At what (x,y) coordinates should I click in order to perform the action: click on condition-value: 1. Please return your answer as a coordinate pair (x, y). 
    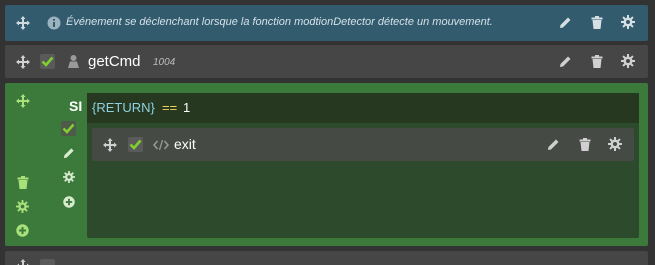
    Looking at the image, I should click on (187, 107).